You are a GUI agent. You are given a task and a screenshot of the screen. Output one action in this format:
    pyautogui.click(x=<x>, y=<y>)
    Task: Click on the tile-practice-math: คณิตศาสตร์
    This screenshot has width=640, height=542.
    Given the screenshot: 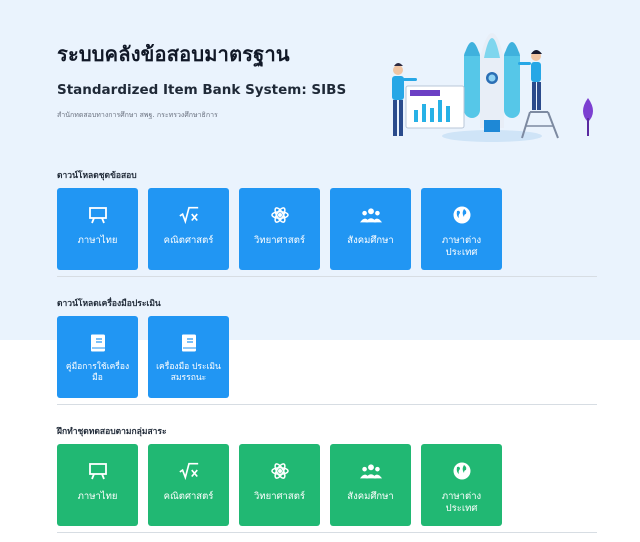 What is the action you would take?
    pyautogui.click(x=188, y=485)
    